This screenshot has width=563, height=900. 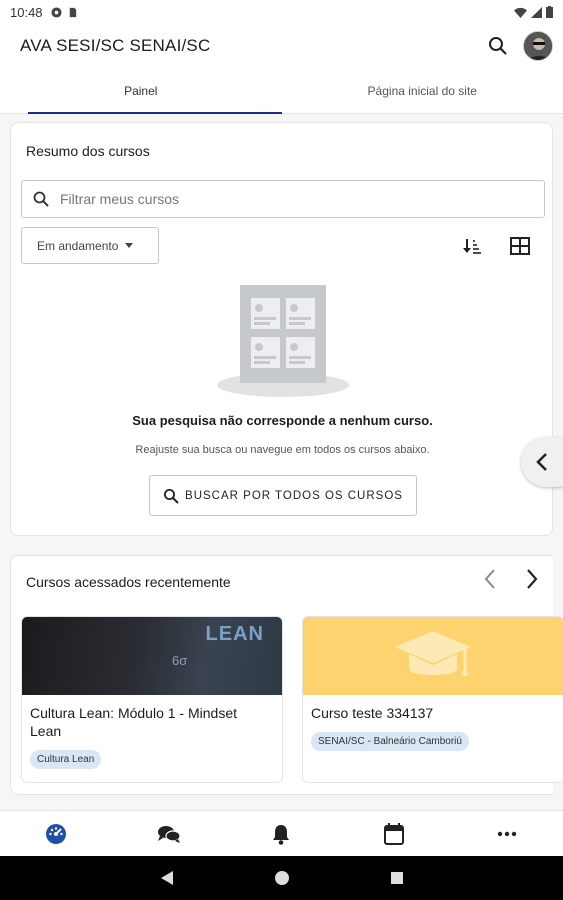 I want to click on back-icon, so click(x=167, y=878).